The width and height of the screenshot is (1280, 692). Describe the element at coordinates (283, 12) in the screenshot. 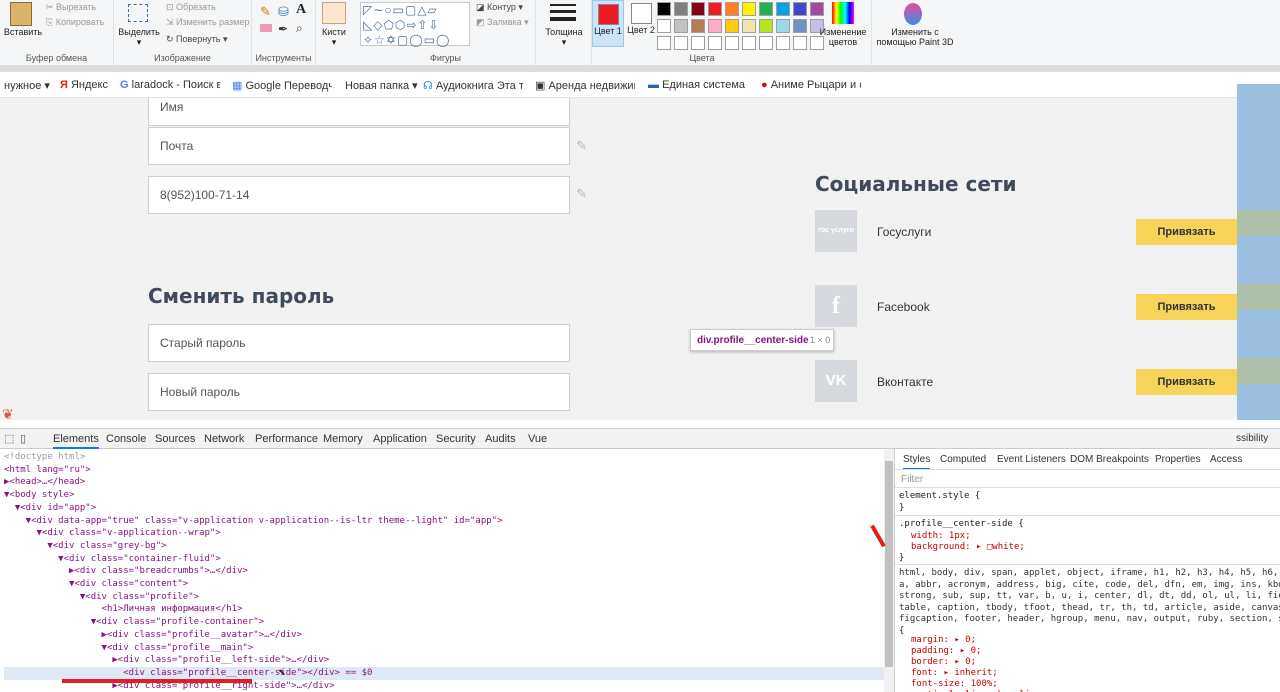

I see `fill-tool-icon: ⛁` at that location.